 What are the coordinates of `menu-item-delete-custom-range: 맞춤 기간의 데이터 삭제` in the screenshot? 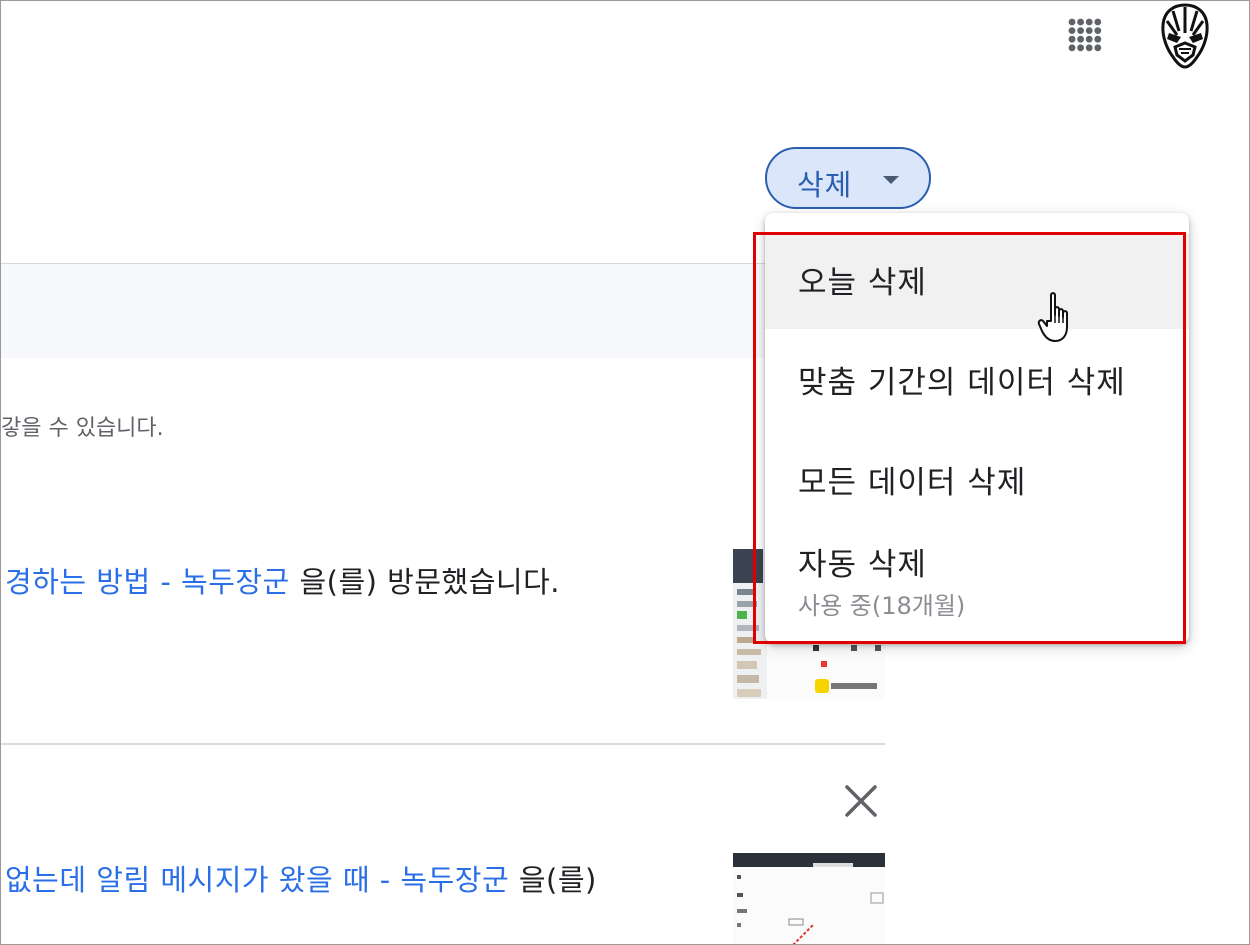 It's located at (977, 384).